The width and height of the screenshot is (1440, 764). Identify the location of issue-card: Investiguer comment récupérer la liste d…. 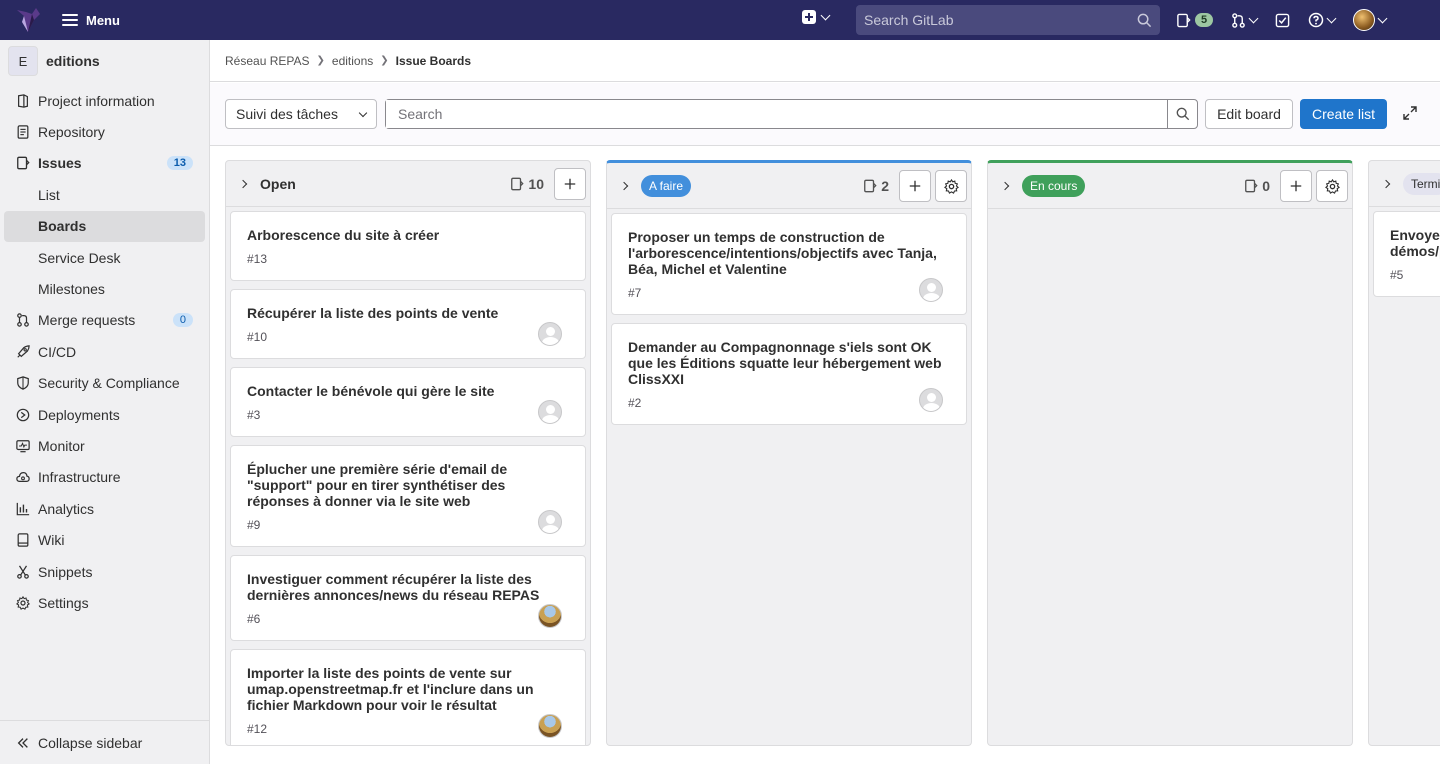
(408, 598).